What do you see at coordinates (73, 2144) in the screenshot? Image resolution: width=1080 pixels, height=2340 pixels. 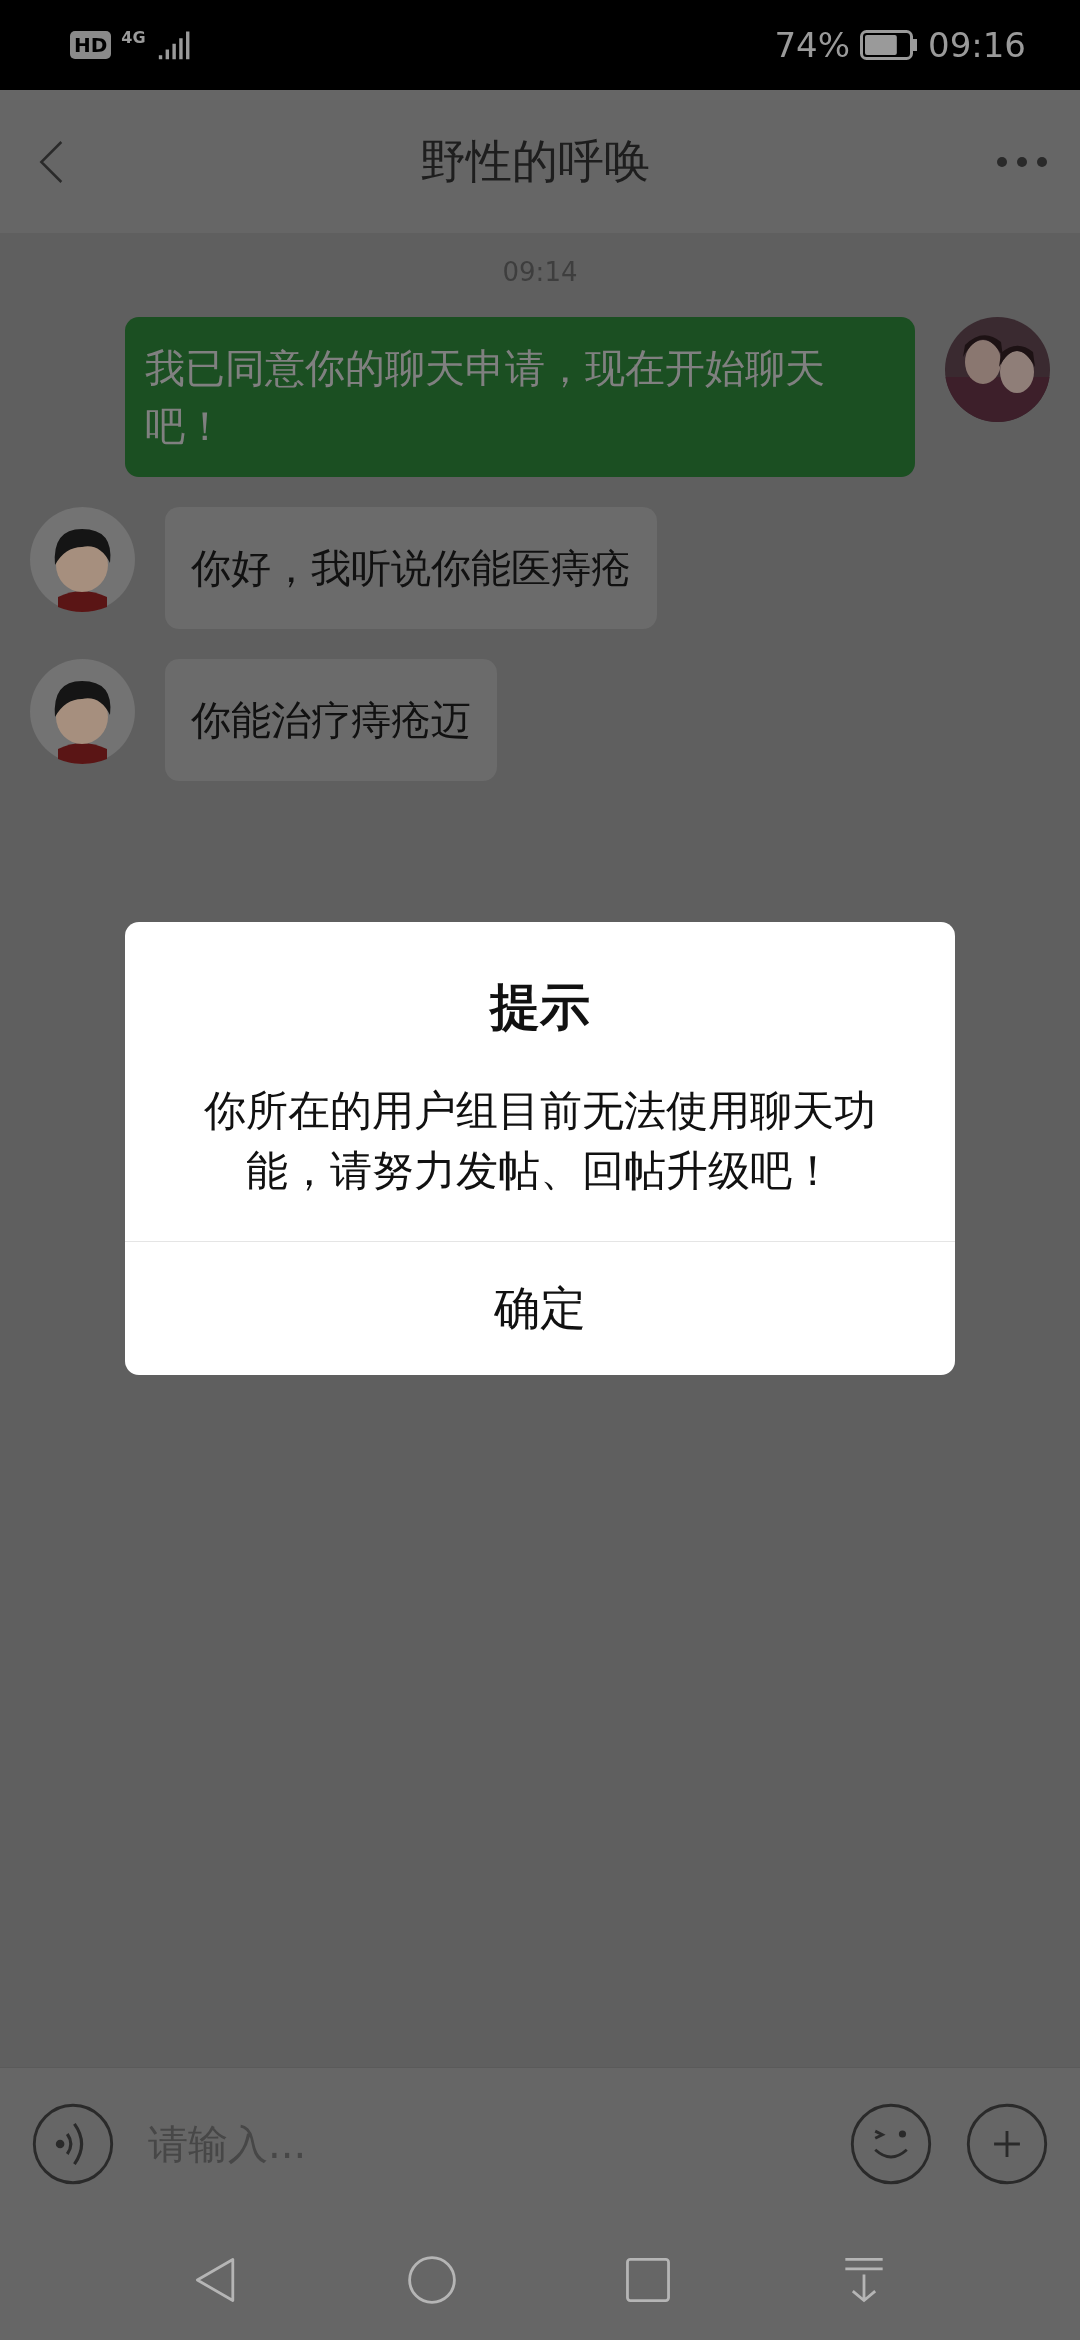 I see `voice-icon` at bounding box center [73, 2144].